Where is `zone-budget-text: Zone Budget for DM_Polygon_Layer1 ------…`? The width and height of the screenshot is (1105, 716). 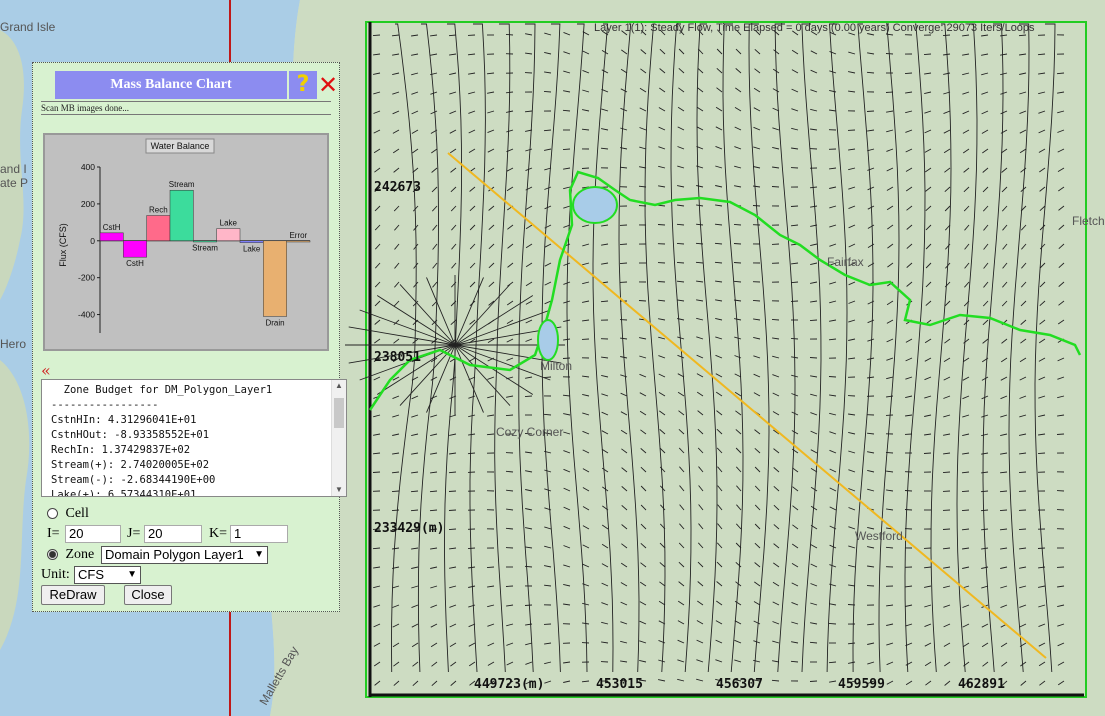 zone-budget-text: Zone Budget for DM_Polygon_Layer1 ------… is located at coordinates (162, 440).